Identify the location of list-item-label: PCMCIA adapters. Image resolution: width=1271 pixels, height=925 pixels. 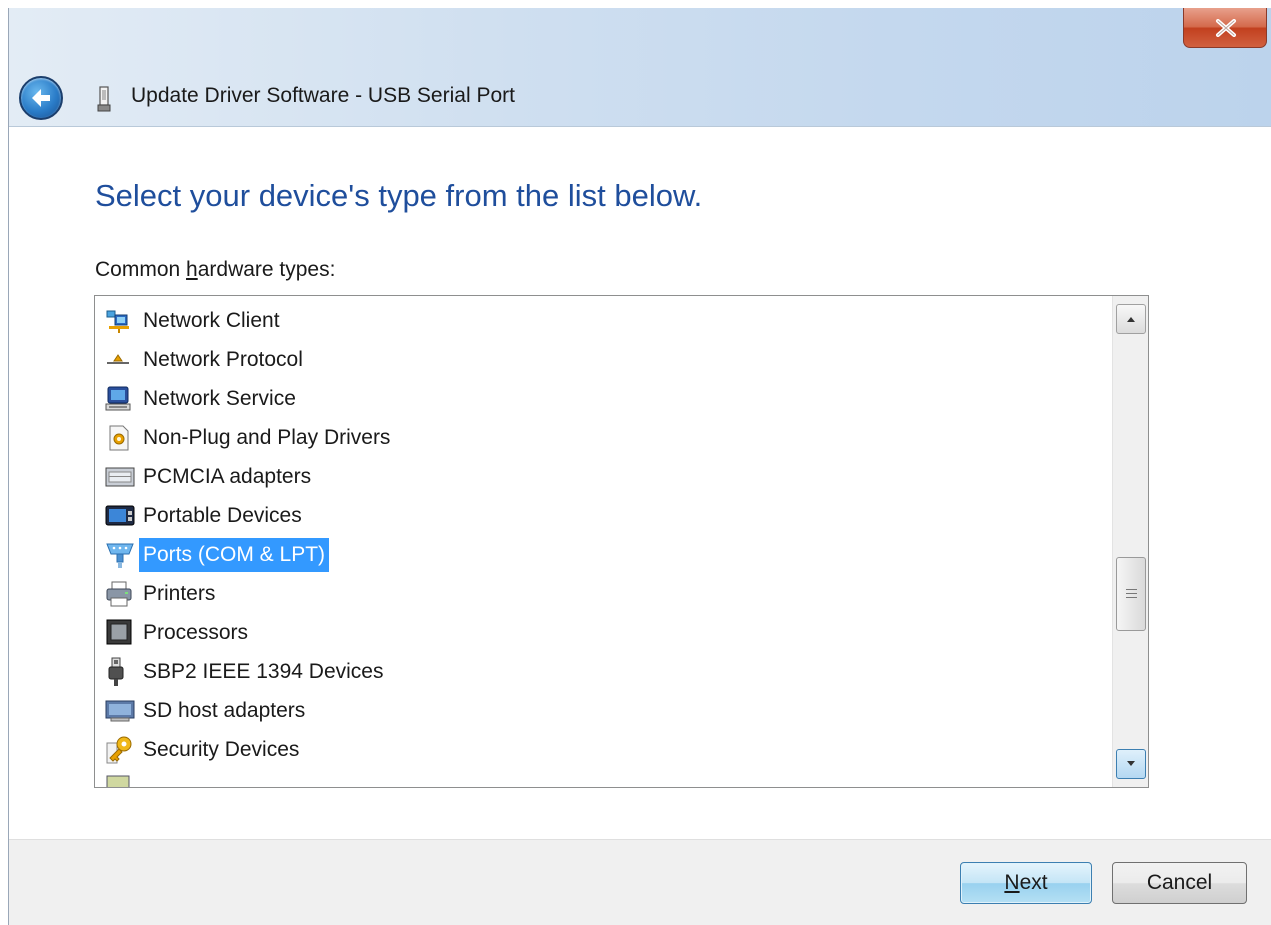
(227, 476).